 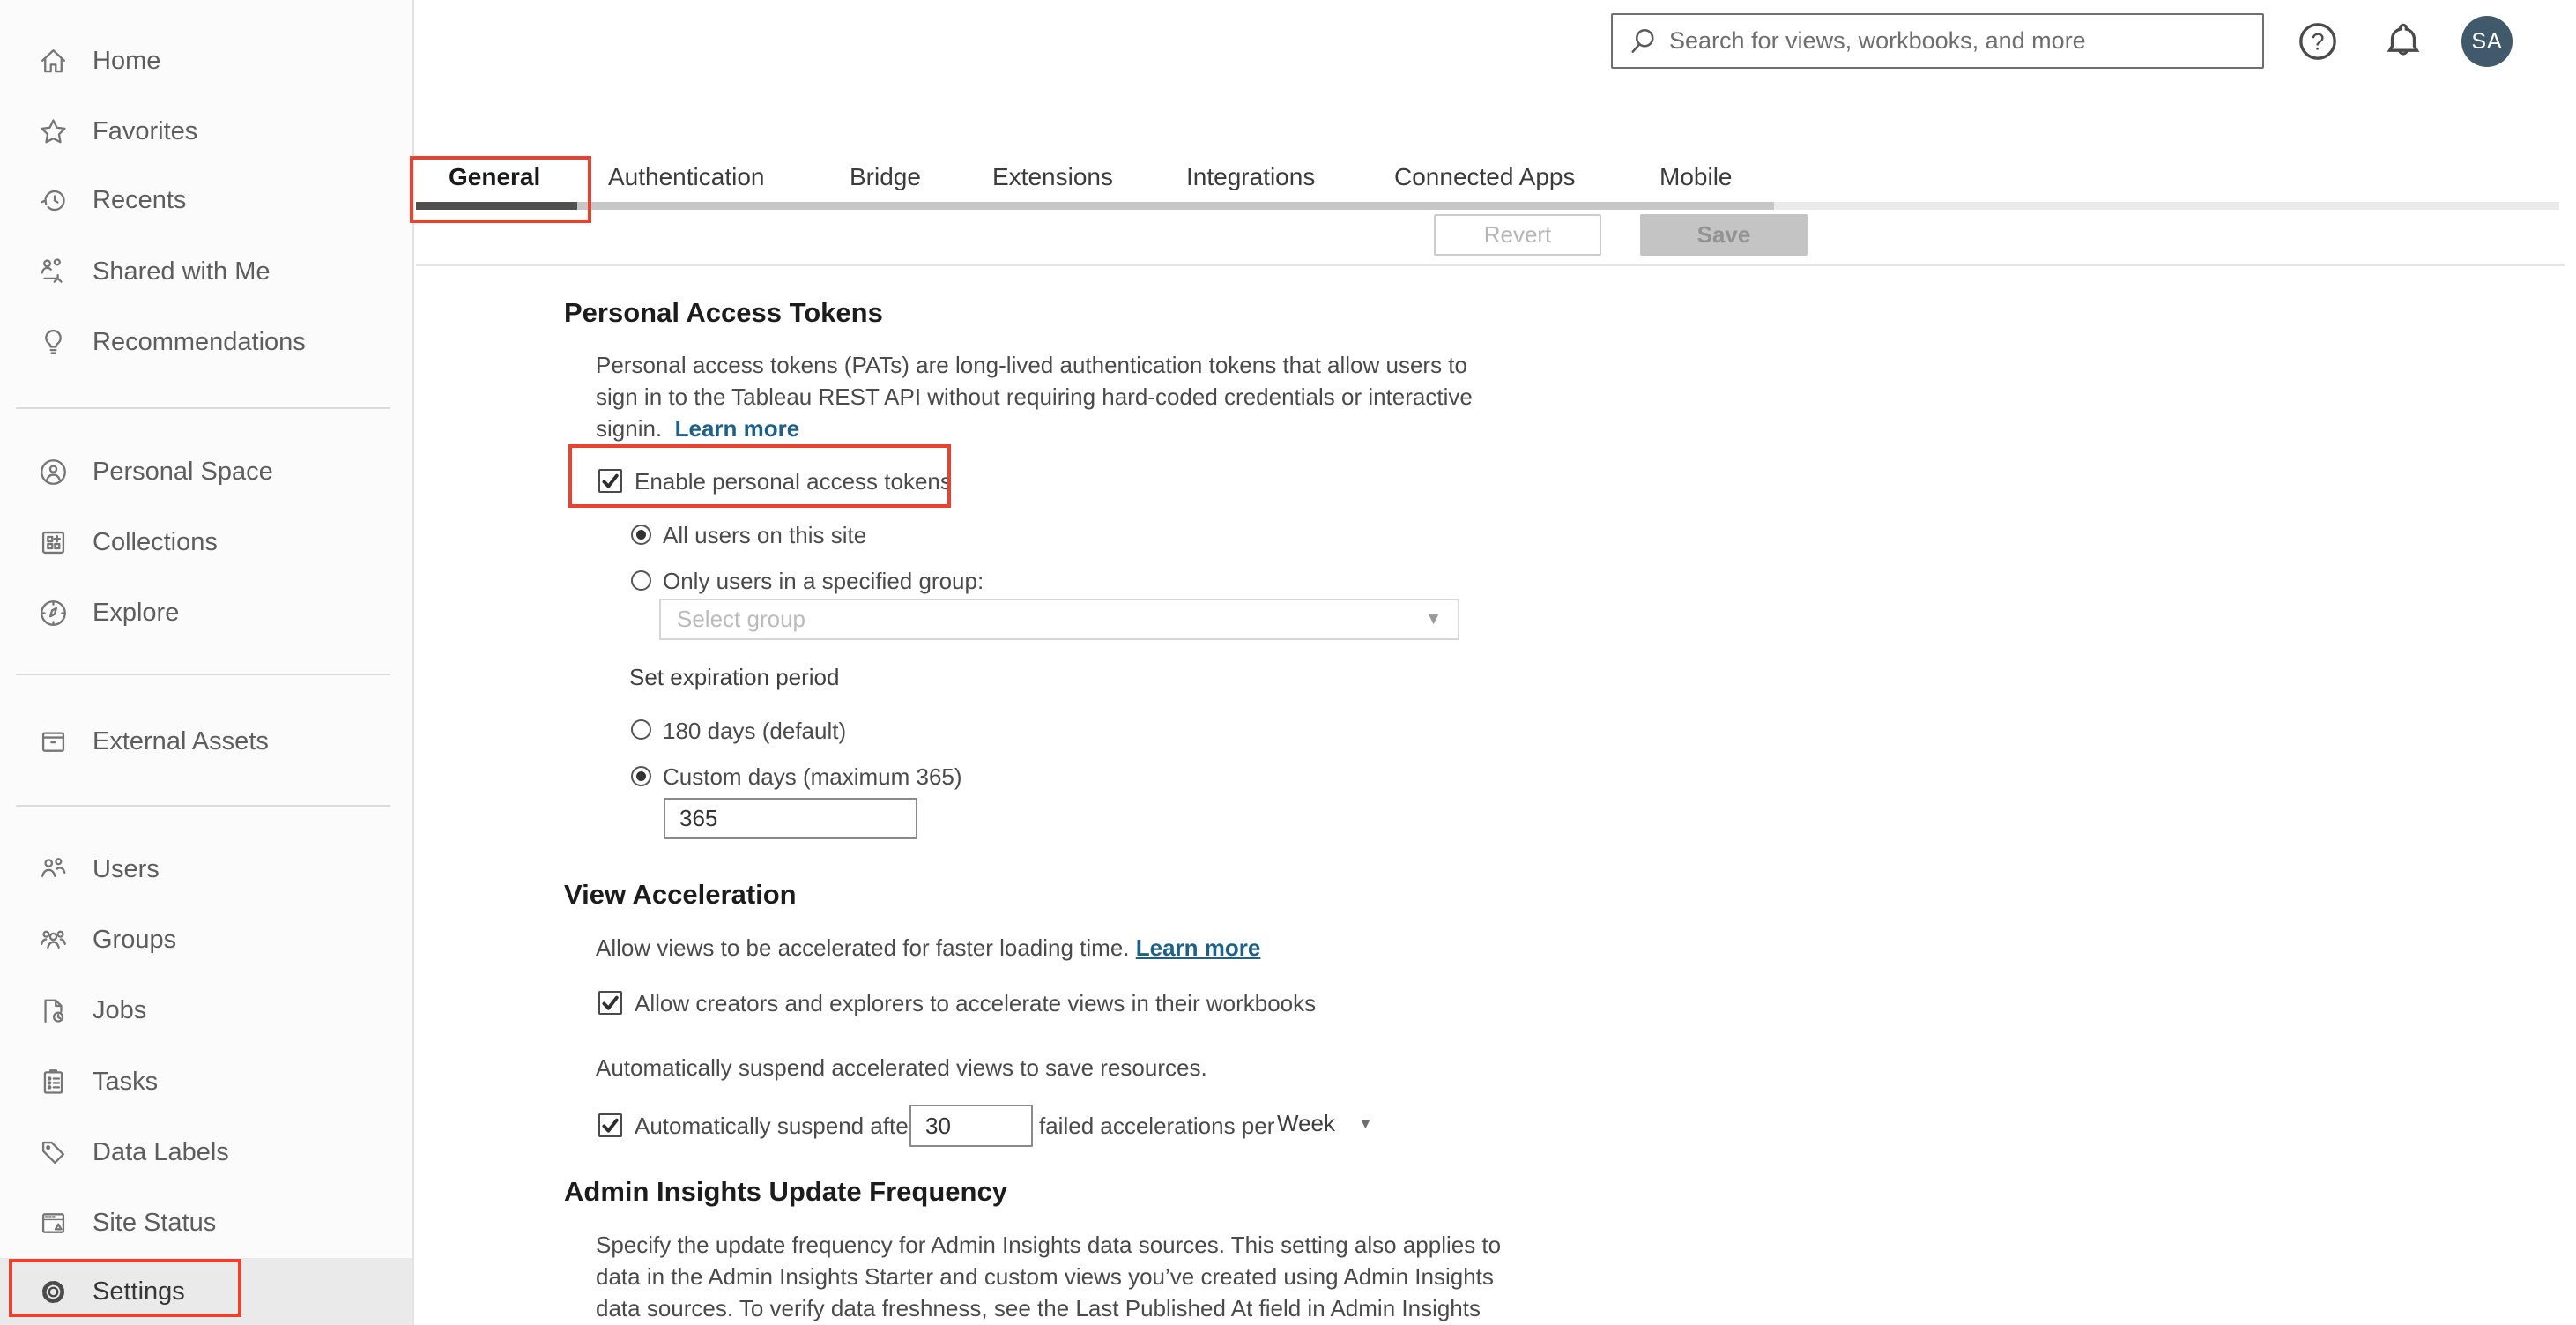 I want to click on custom-days-radio, so click(x=641, y=776).